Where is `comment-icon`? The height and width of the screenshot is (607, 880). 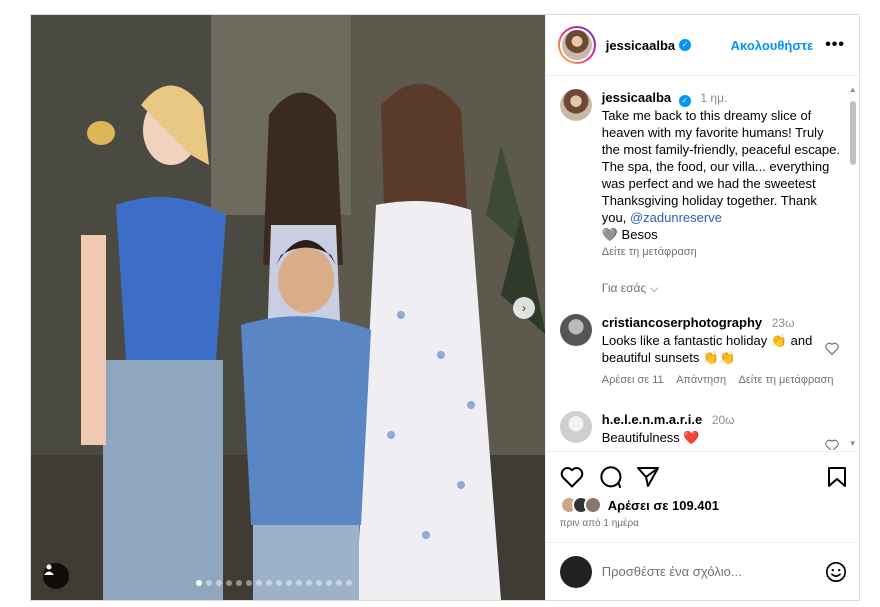 comment-icon is located at coordinates (610, 477).